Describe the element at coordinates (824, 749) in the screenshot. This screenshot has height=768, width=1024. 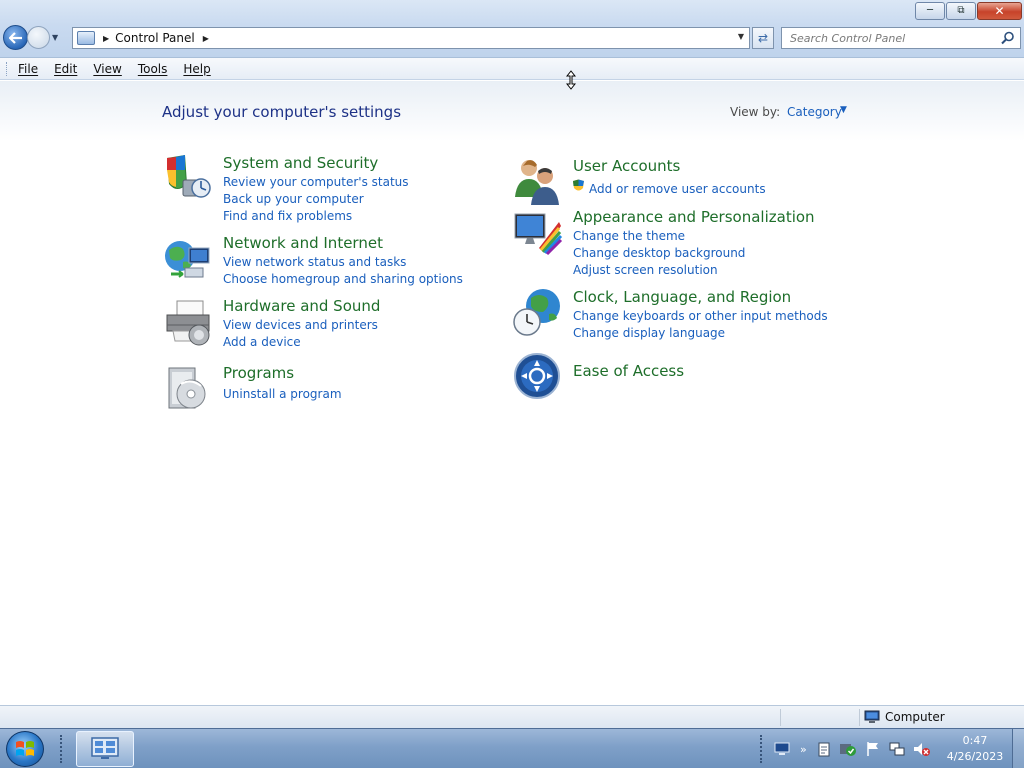
I see `clipboard-icon` at that location.